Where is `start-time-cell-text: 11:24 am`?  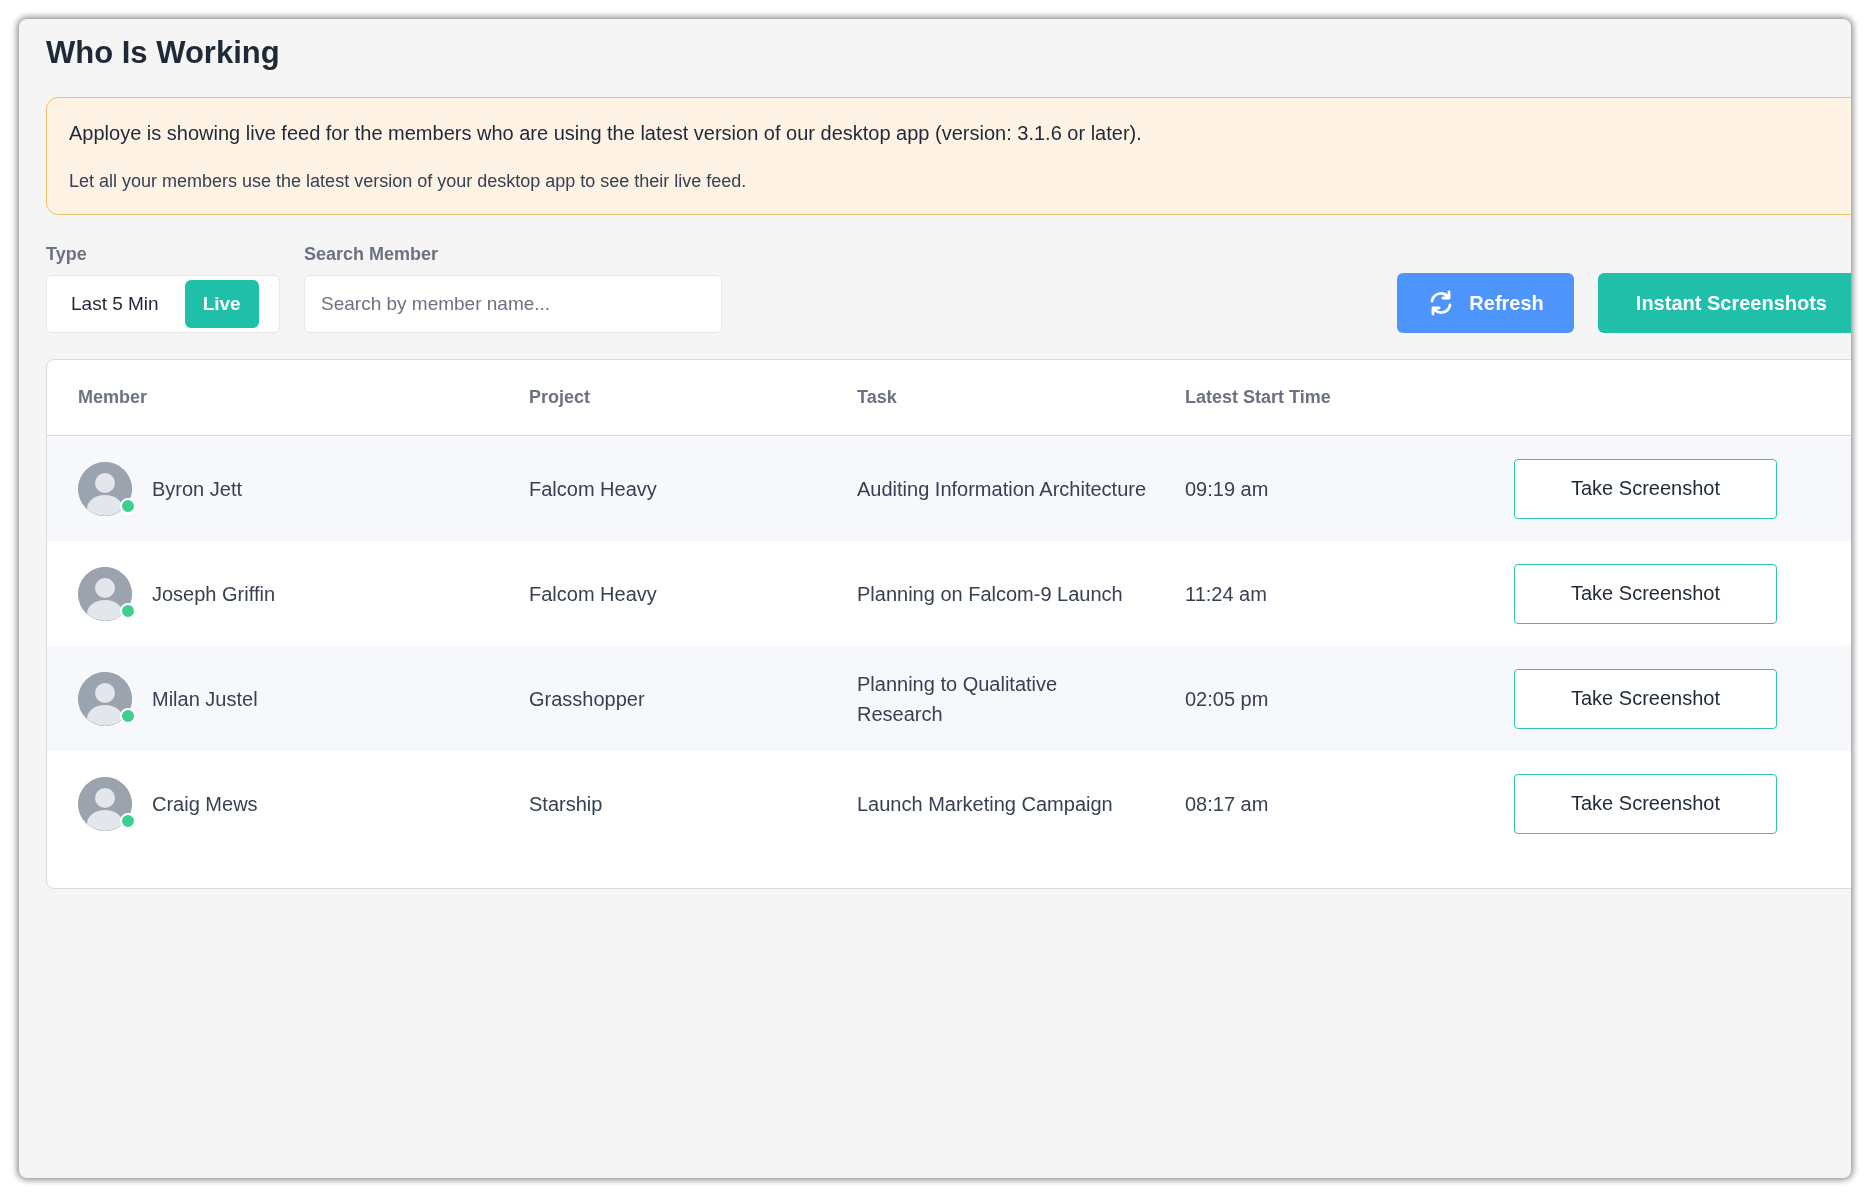
start-time-cell-text: 11:24 am is located at coordinates (1226, 594).